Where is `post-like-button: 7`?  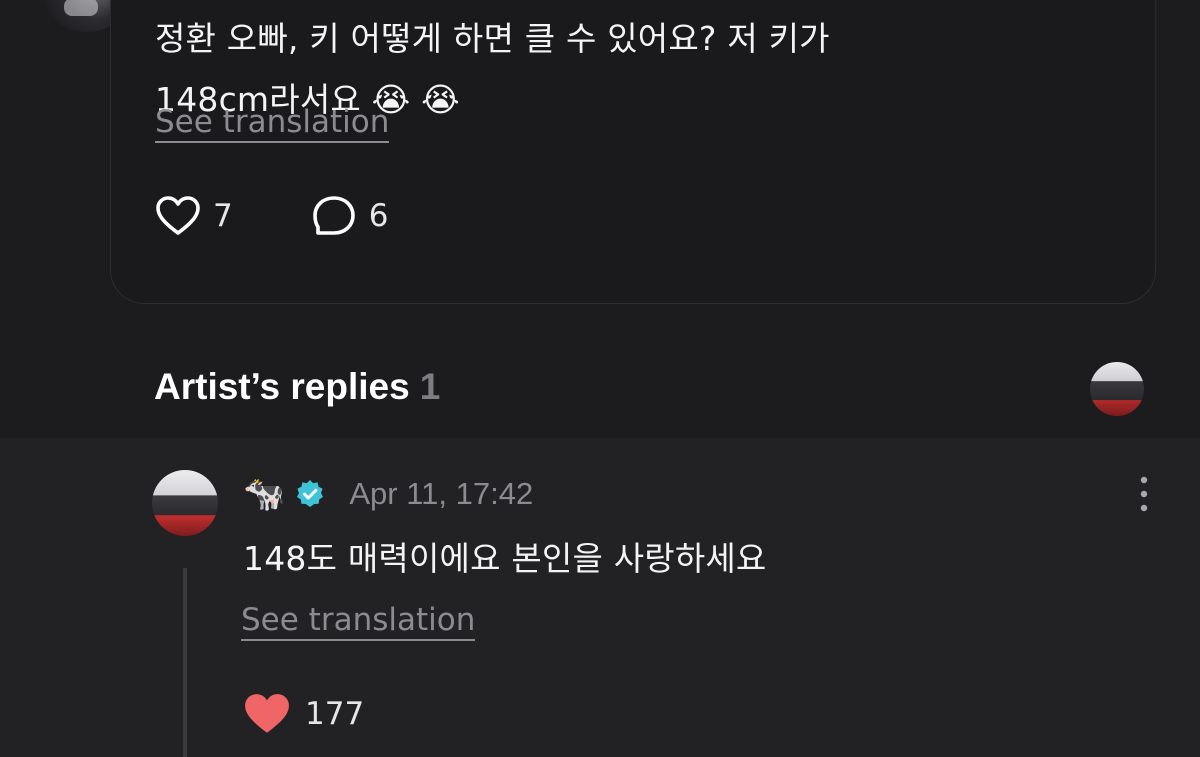
post-like-button: 7 is located at coordinates (194, 216).